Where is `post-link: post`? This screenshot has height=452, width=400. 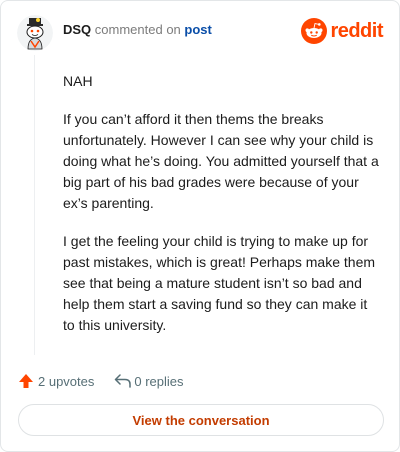
post-link: post is located at coordinates (197, 29).